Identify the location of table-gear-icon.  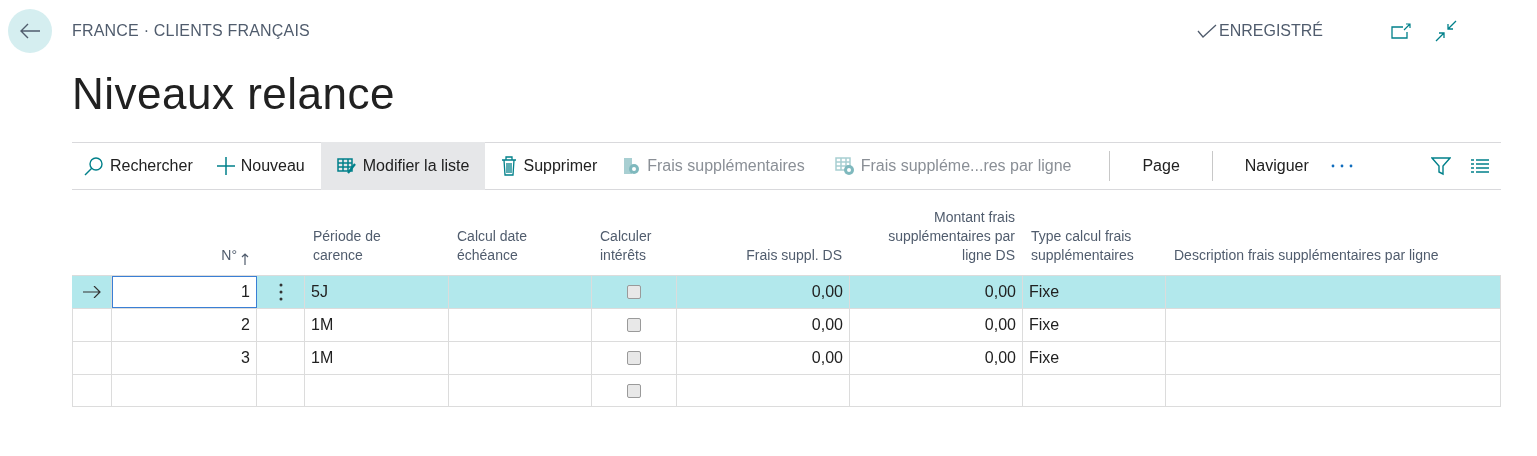
(844, 166).